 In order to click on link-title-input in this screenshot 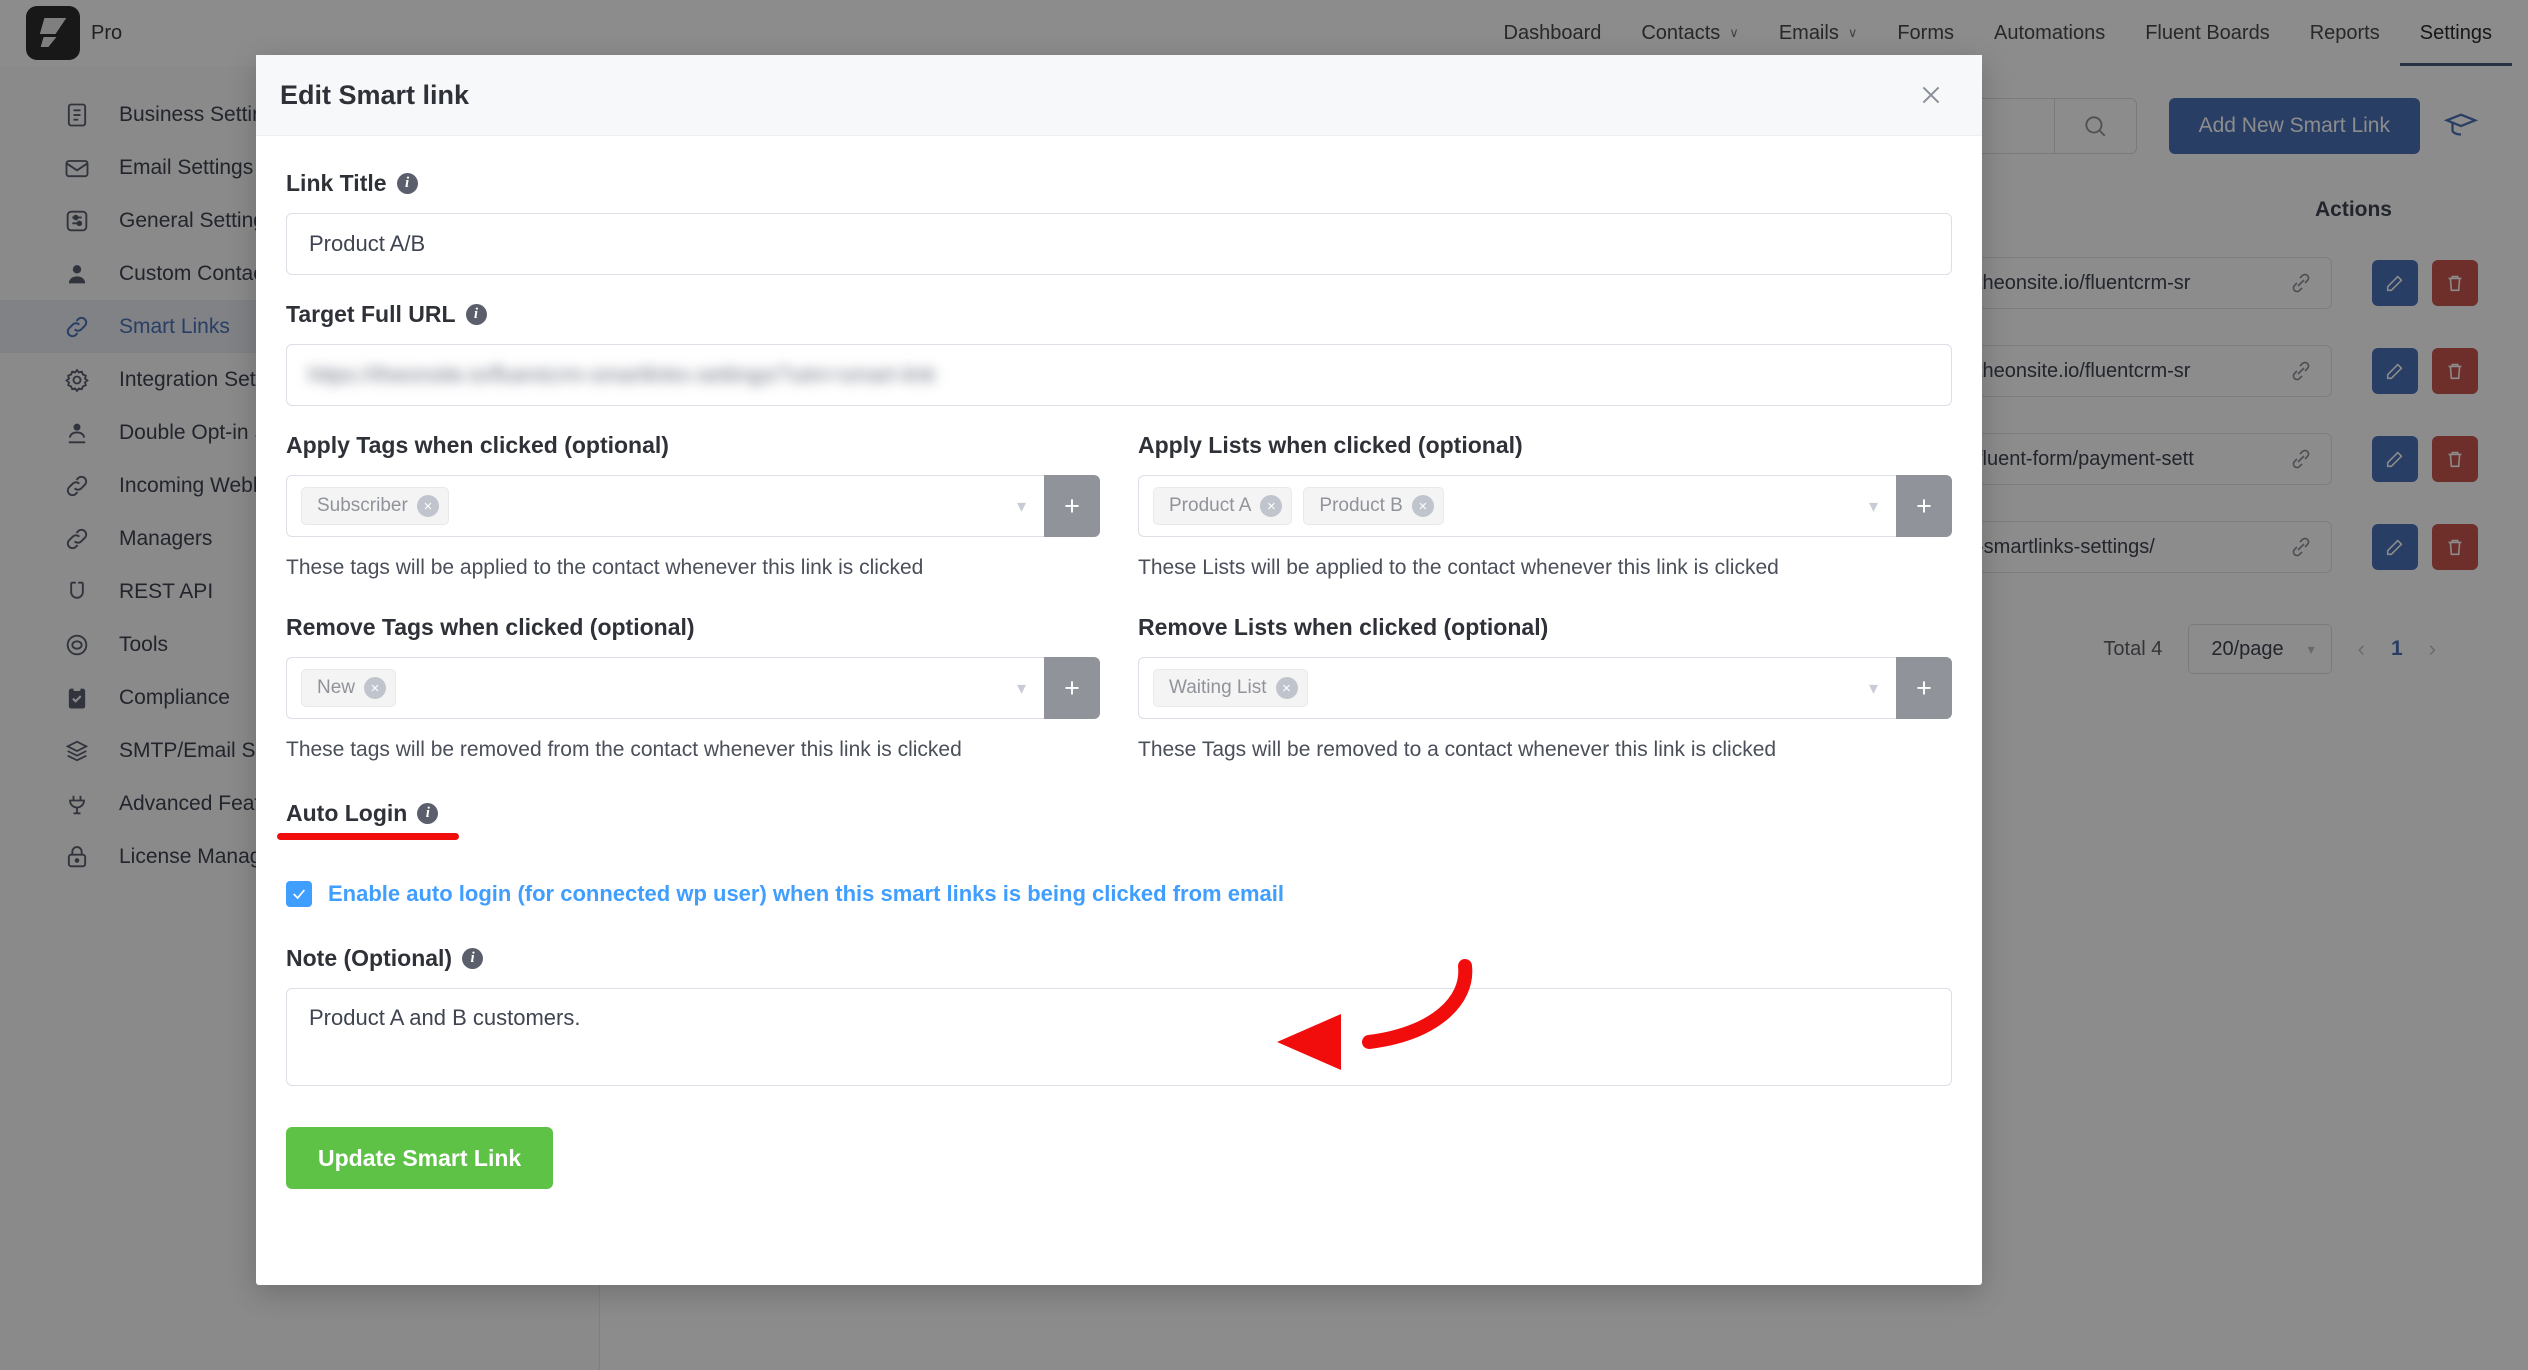, I will do `click(1119, 244)`.